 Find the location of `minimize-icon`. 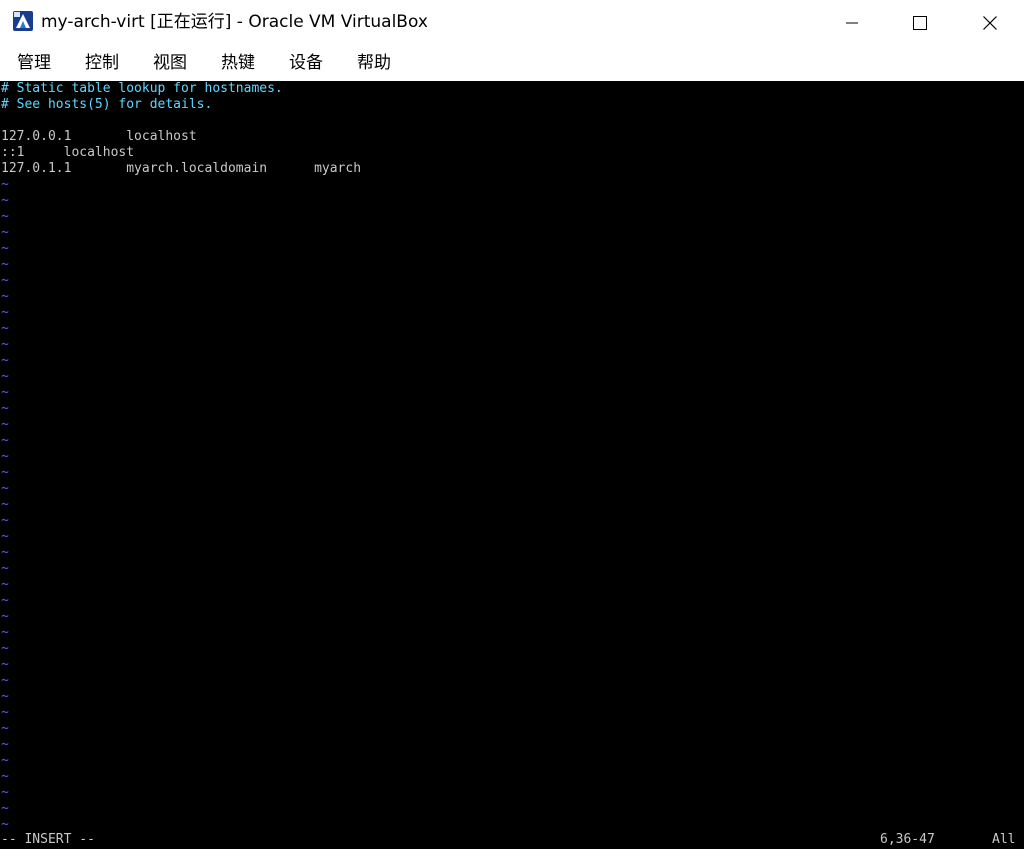

minimize-icon is located at coordinates (852, 22).